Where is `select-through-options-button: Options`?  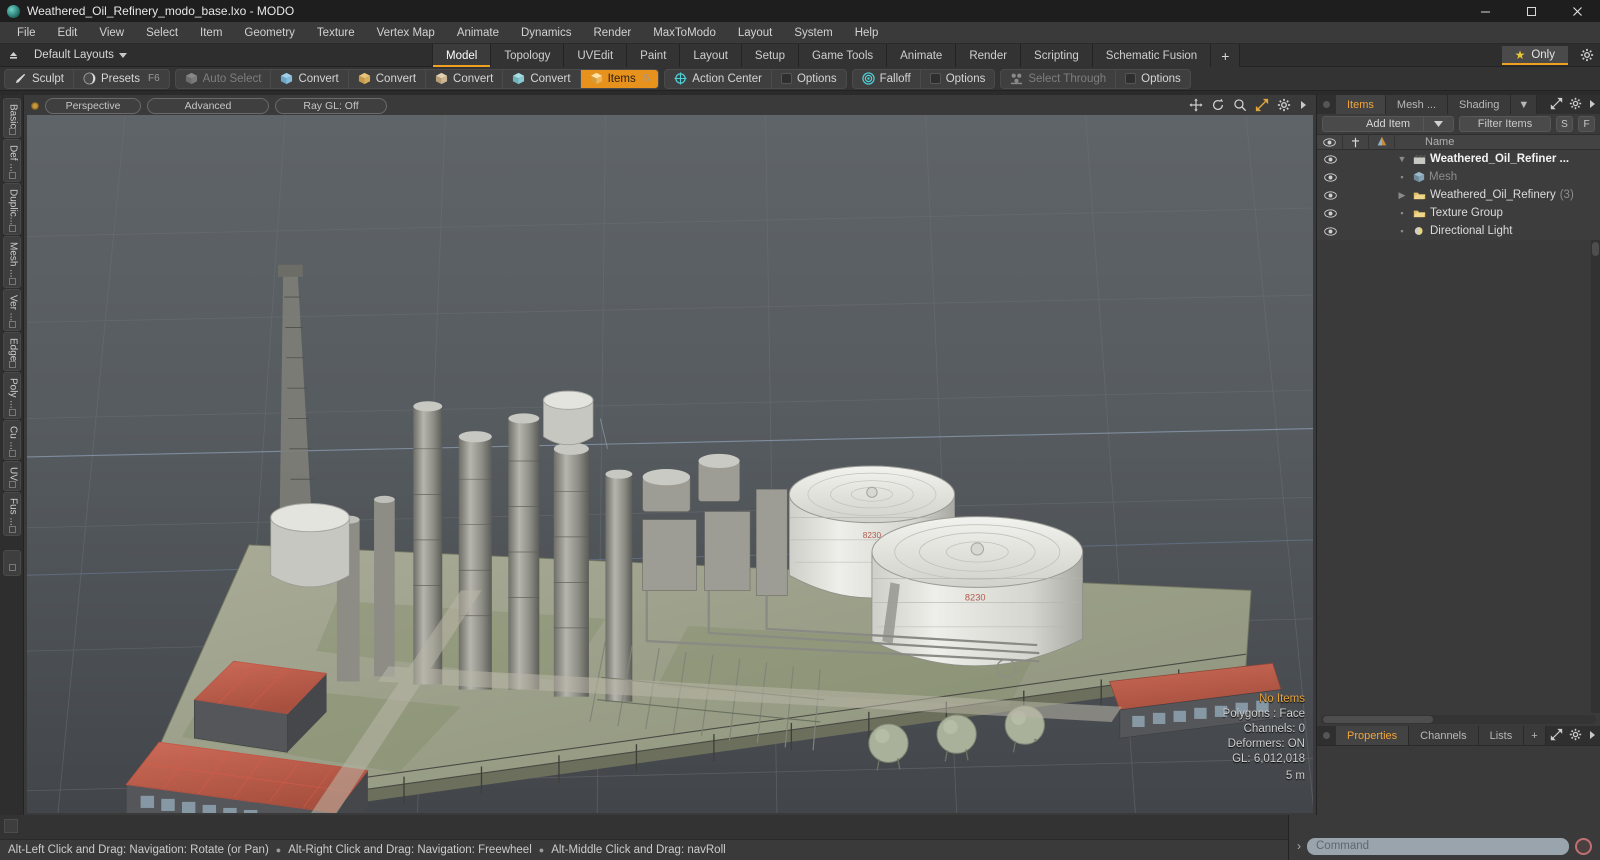
select-through-options-button: Options is located at coordinates (1153, 79).